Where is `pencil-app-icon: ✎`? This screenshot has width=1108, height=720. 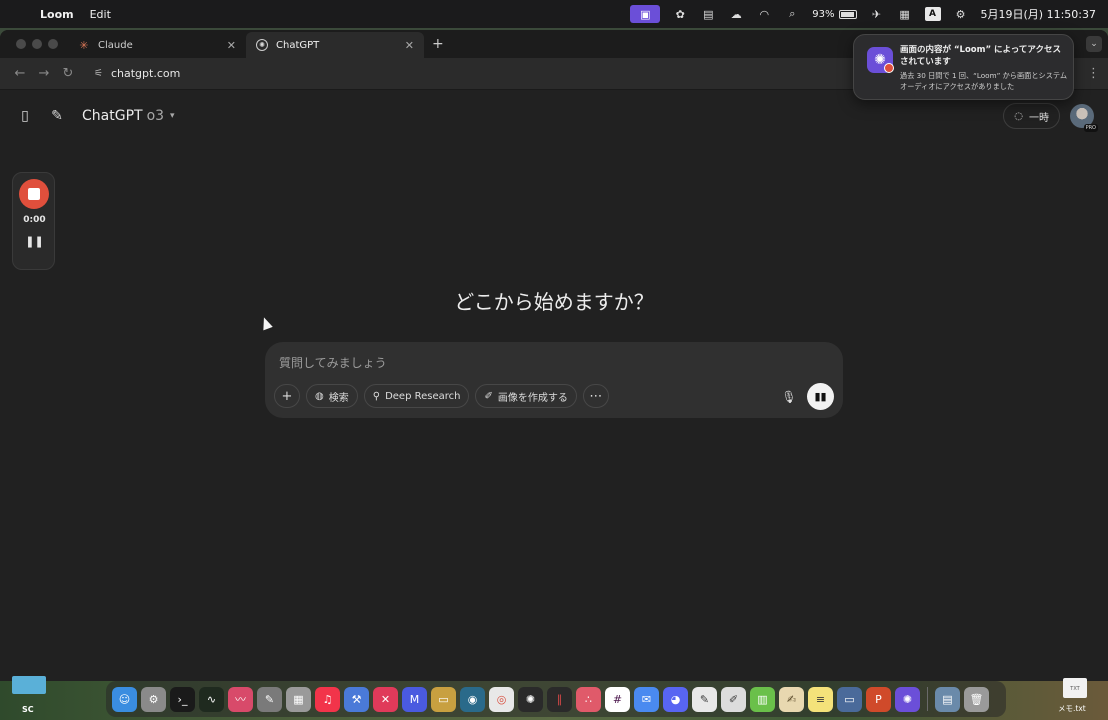 pencil-app-icon: ✎ is located at coordinates (269, 699).